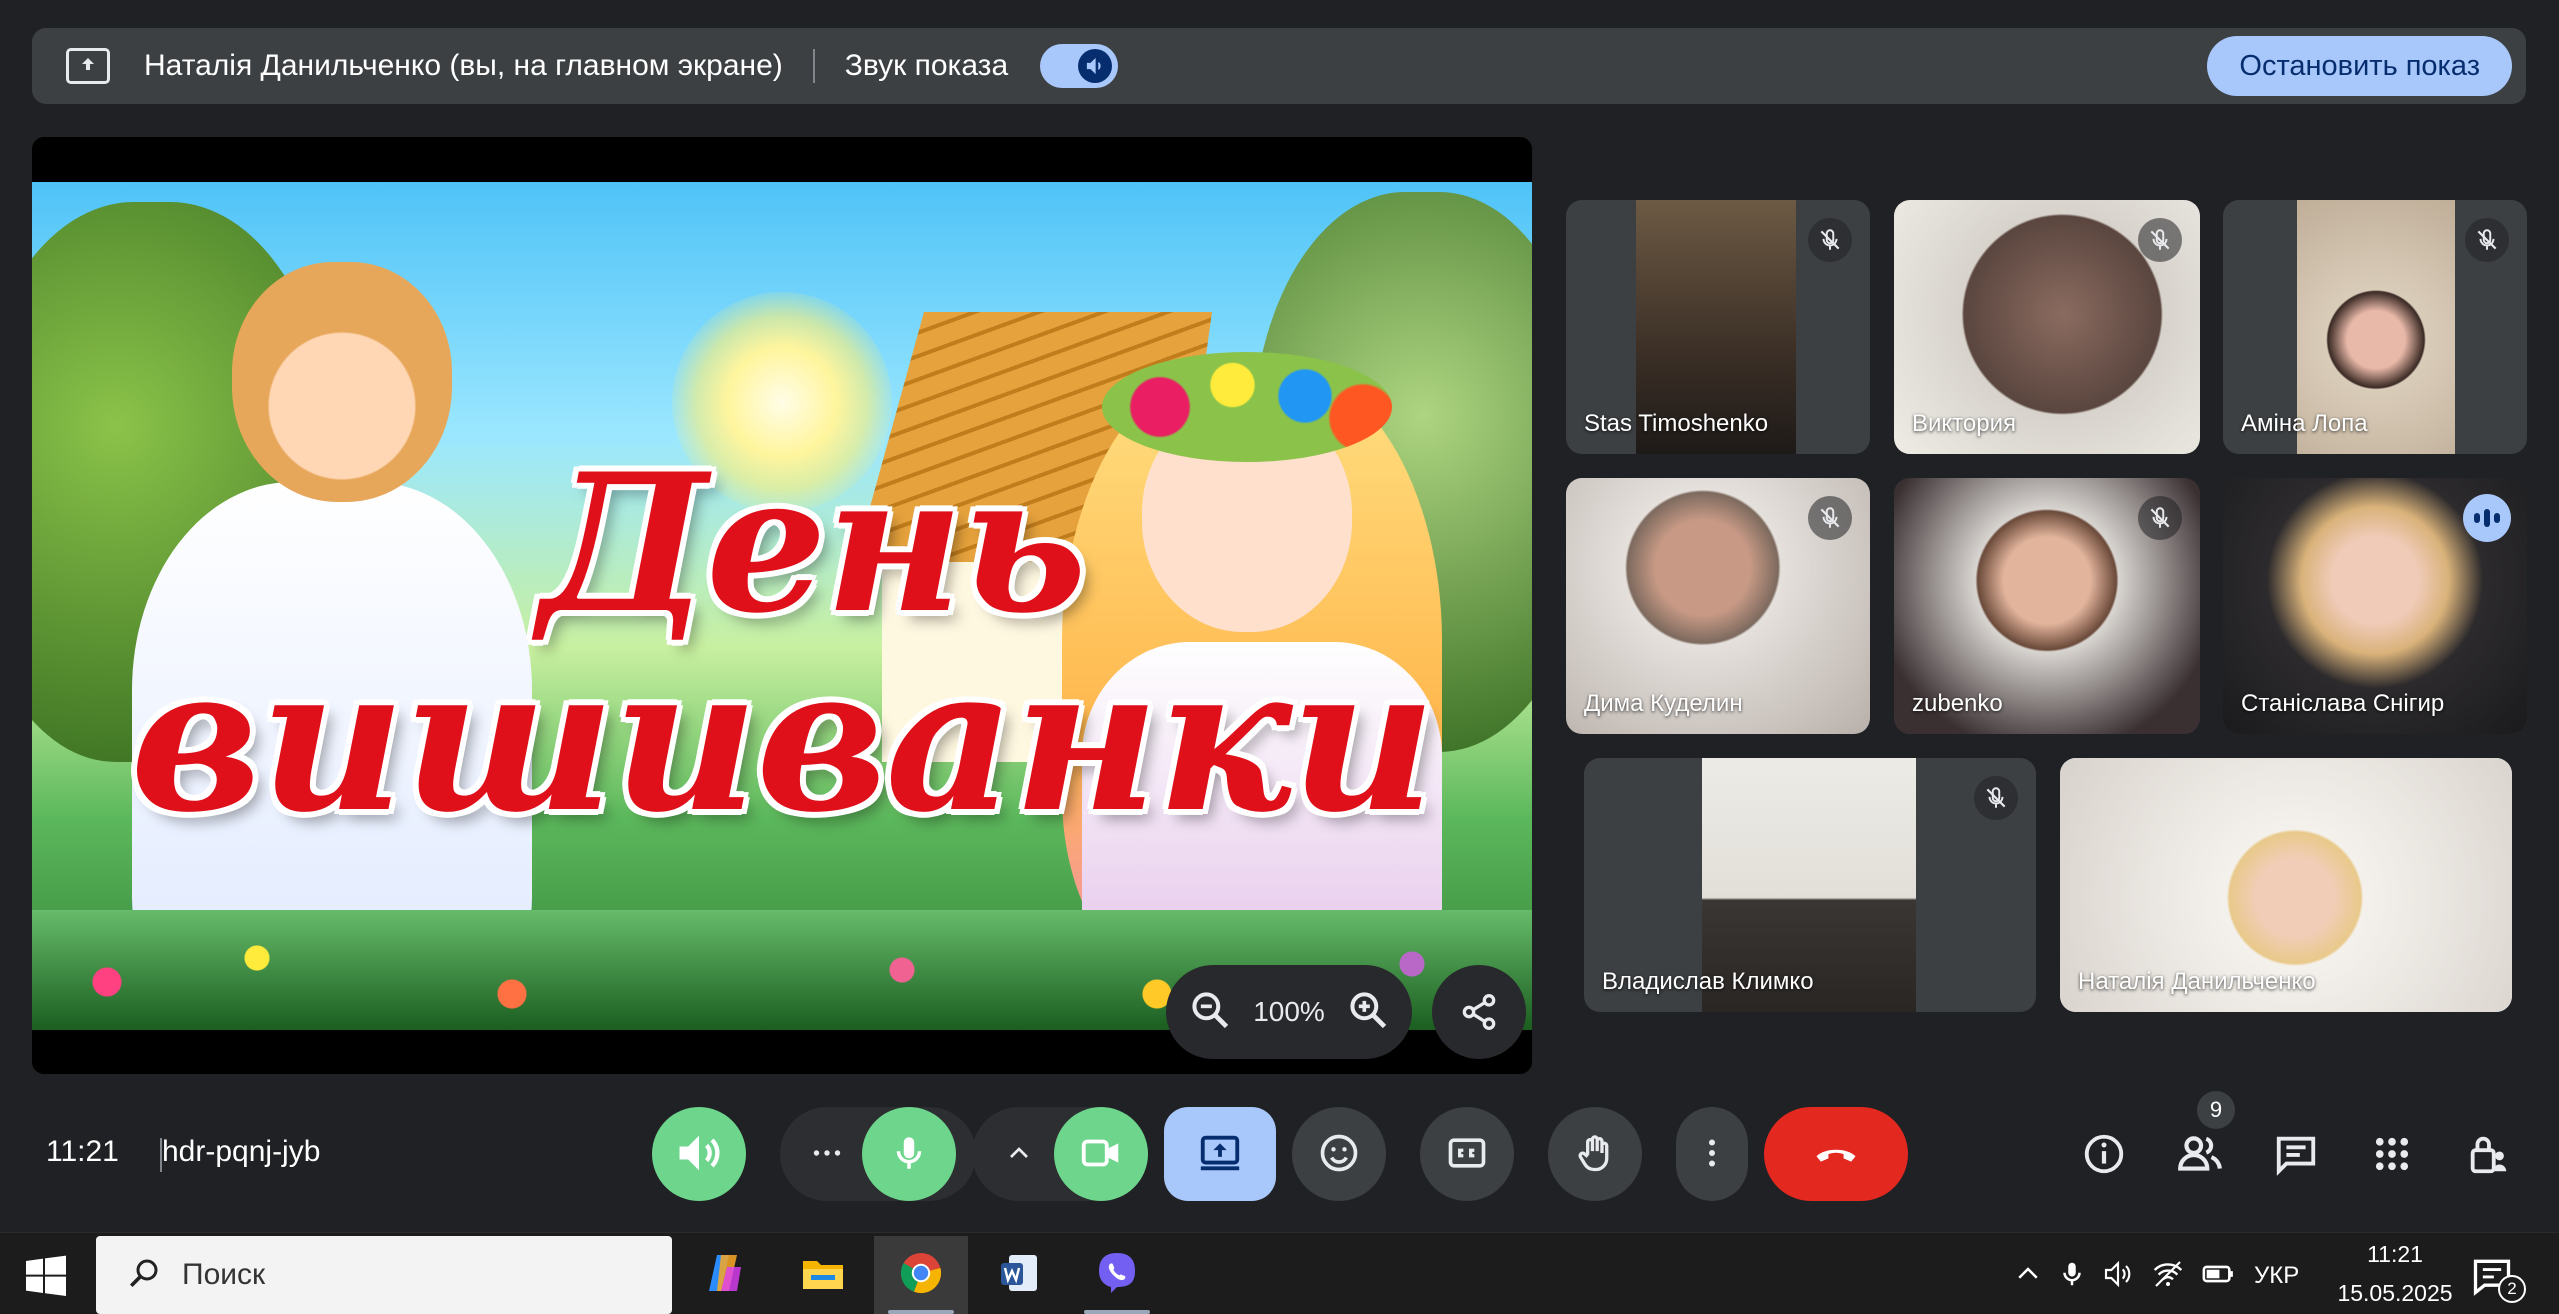 The height and width of the screenshot is (1314, 2559). I want to click on chrome-icon, so click(921, 1275).